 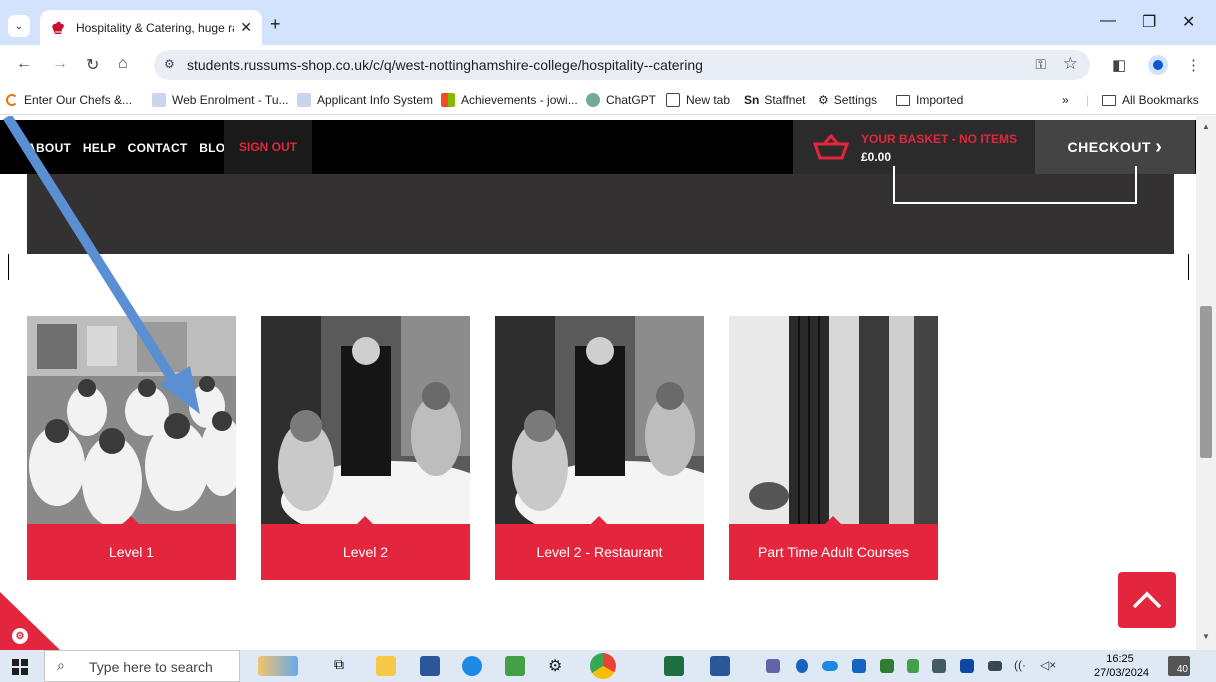 I want to click on all-bookmarks-button: All Bookmarks, so click(x=1150, y=100).